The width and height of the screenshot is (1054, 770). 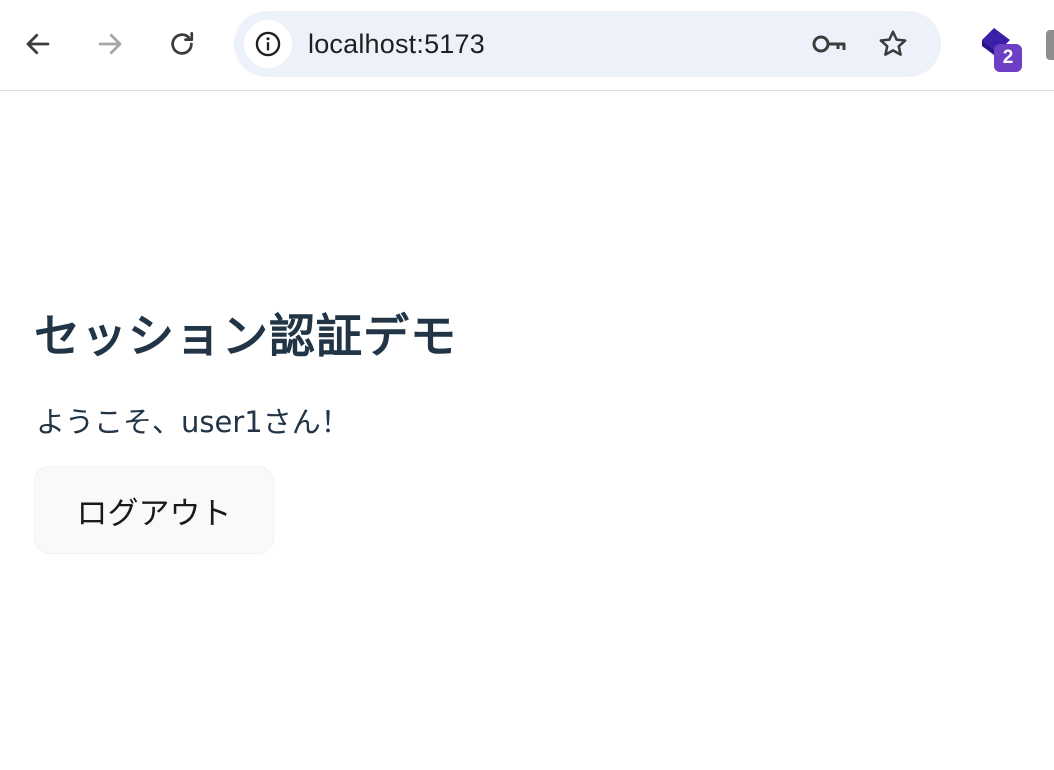 I want to click on url-text: localhost:5173, so click(x=396, y=44).